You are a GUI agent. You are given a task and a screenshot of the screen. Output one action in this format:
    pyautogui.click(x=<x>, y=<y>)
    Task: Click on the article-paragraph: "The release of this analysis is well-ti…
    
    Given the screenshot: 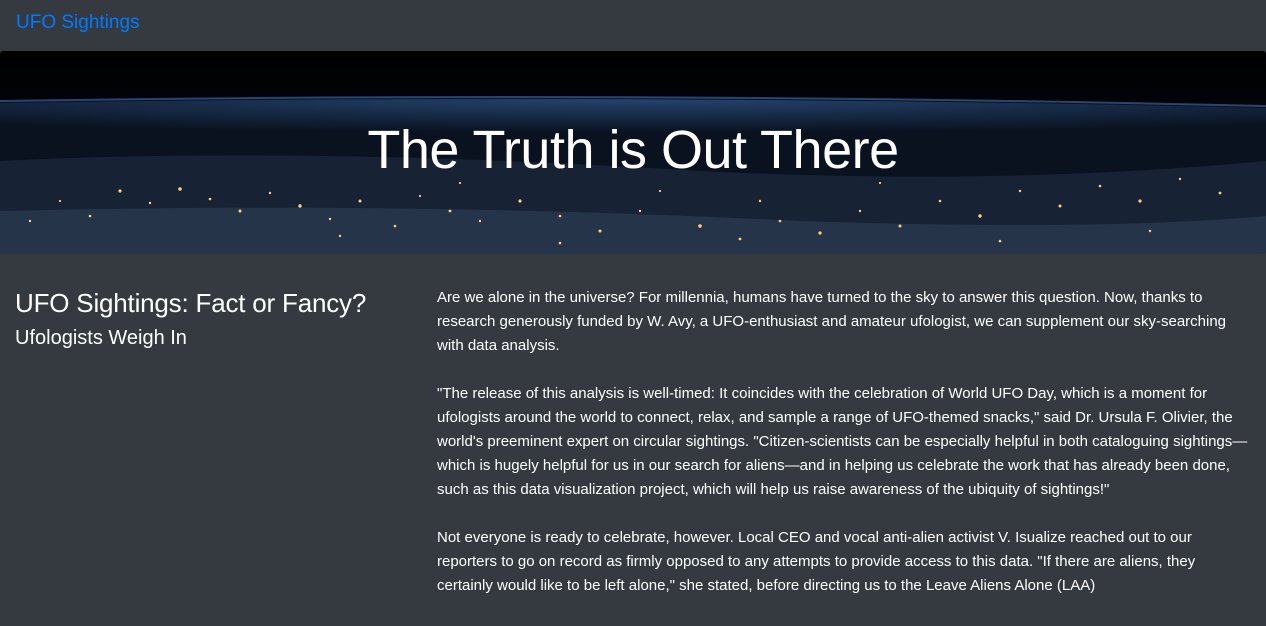 What is the action you would take?
    pyautogui.click(x=842, y=441)
    